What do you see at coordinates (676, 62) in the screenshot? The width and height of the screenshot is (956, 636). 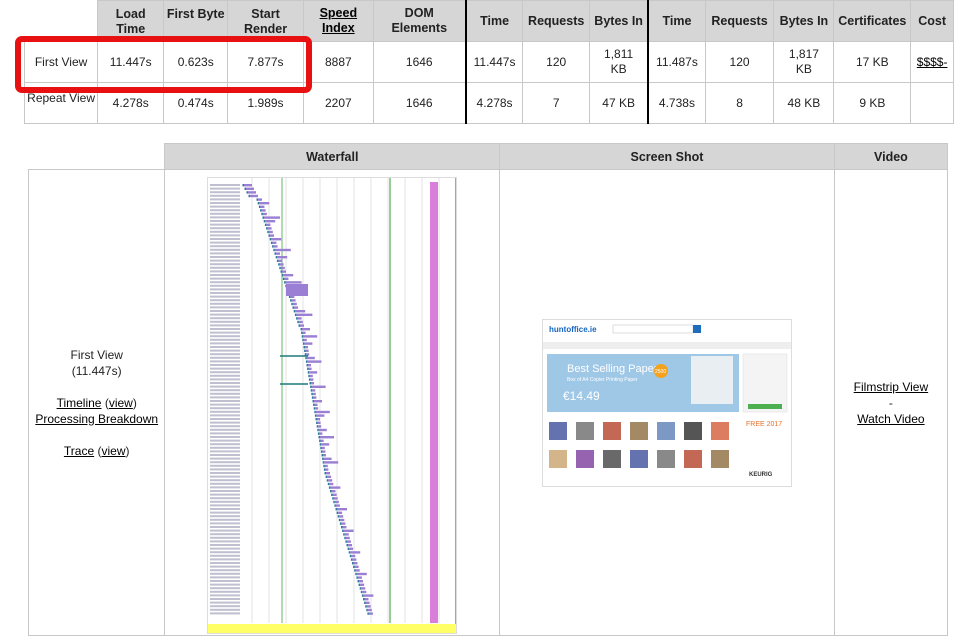 I see `full-time: 11.487s` at bounding box center [676, 62].